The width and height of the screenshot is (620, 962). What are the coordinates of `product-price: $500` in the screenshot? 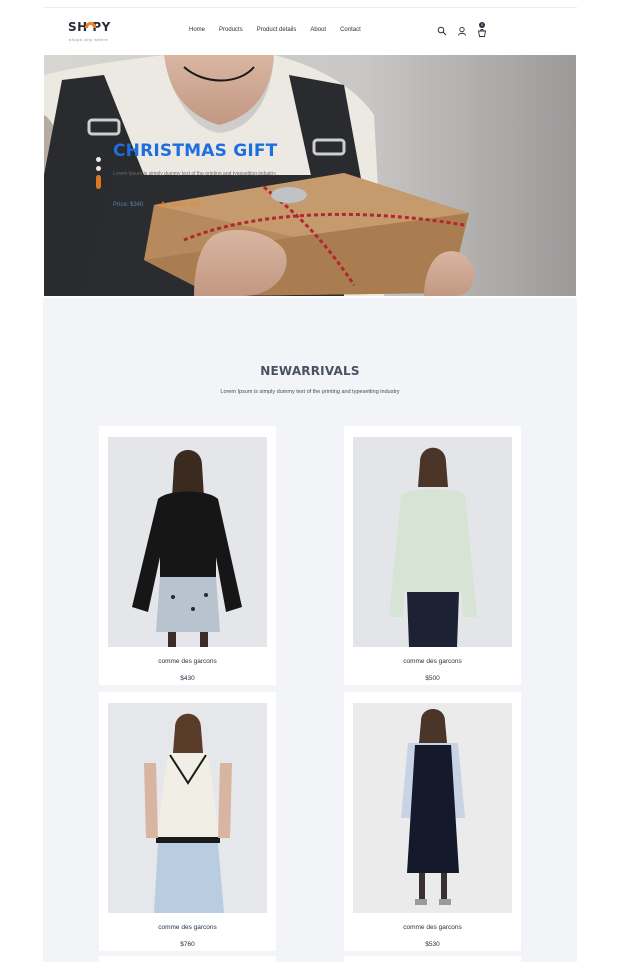 It's located at (432, 678).